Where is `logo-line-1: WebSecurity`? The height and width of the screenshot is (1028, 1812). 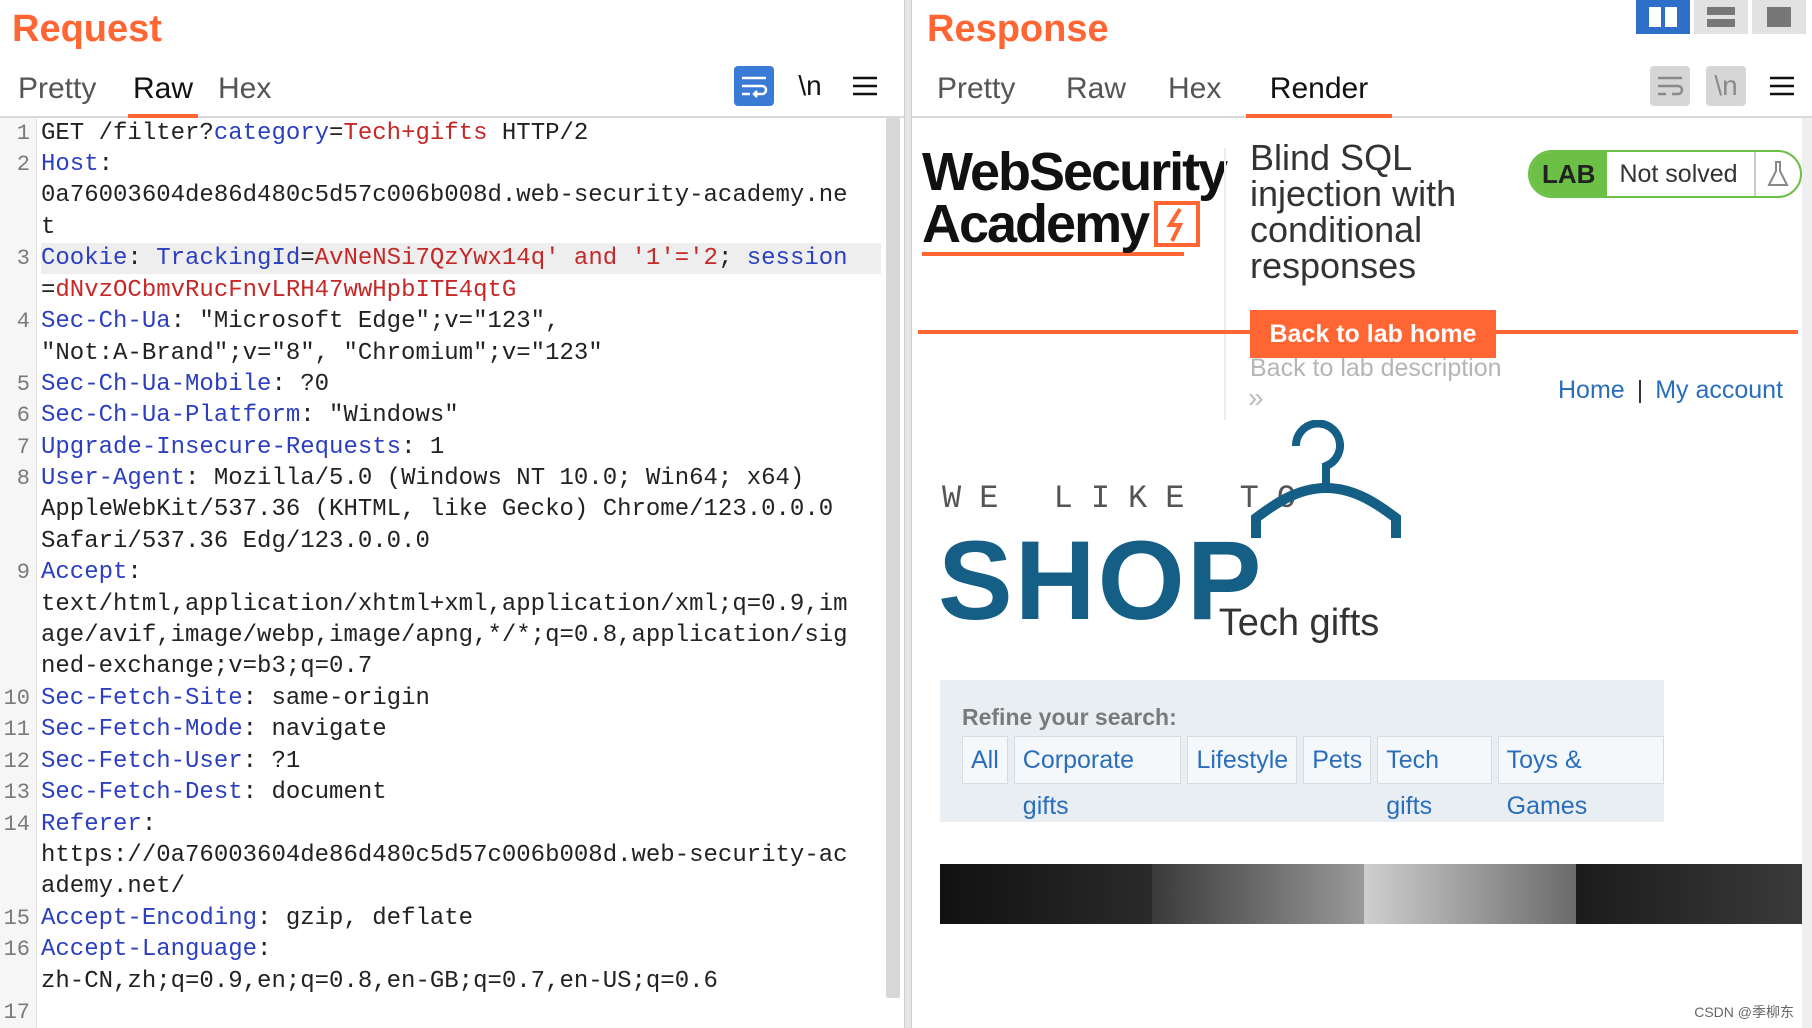 logo-line-1: WebSecurity is located at coordinates (1075, 172).